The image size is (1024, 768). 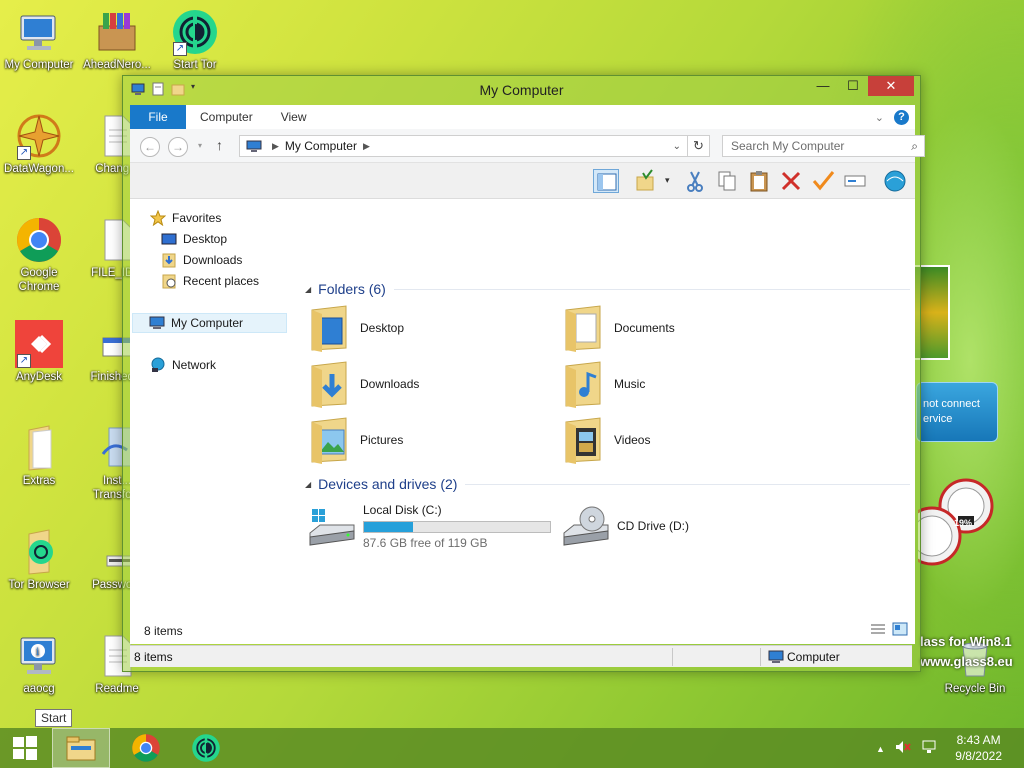 What do you see at coordinates (54, 718) in the screenshot?
I see `start-tooltip: Start` at bounding box center [54, 718].